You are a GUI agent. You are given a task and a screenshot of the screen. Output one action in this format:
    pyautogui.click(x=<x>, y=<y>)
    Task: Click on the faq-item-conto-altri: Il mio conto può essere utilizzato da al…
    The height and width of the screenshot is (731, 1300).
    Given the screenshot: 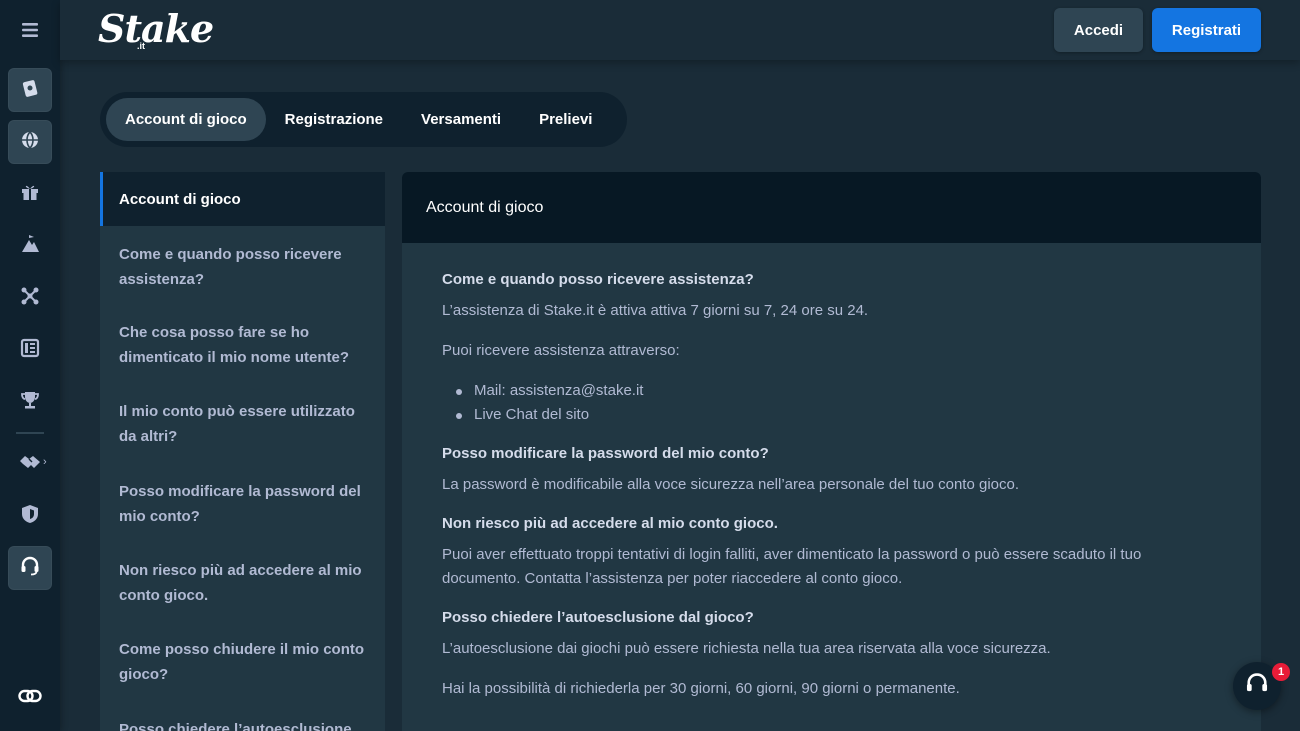 What is the action you would take?
    pyautogui.click(x=242, y=424)
    